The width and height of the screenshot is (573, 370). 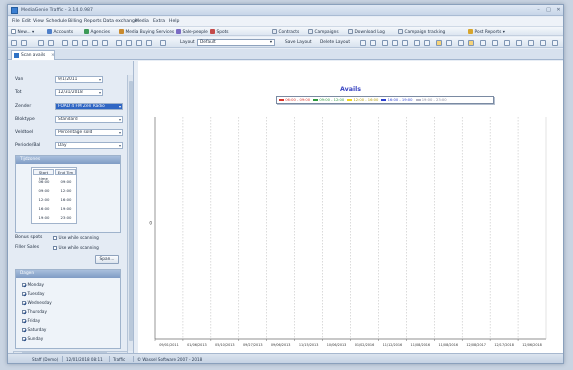 What do you see at coordinates (236, 42) in the screenshot?
I see `layout-select: Default ▾` at bounding box center [236, 42].